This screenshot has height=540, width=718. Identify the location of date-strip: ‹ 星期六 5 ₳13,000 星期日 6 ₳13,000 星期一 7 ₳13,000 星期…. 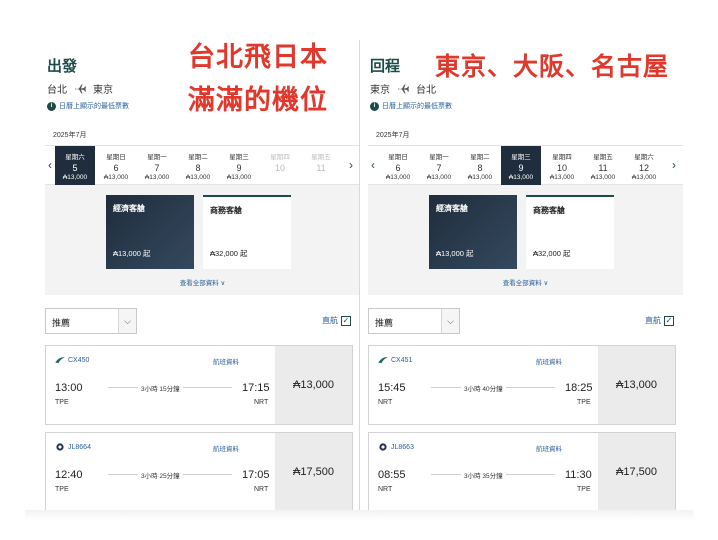
(202, 165).